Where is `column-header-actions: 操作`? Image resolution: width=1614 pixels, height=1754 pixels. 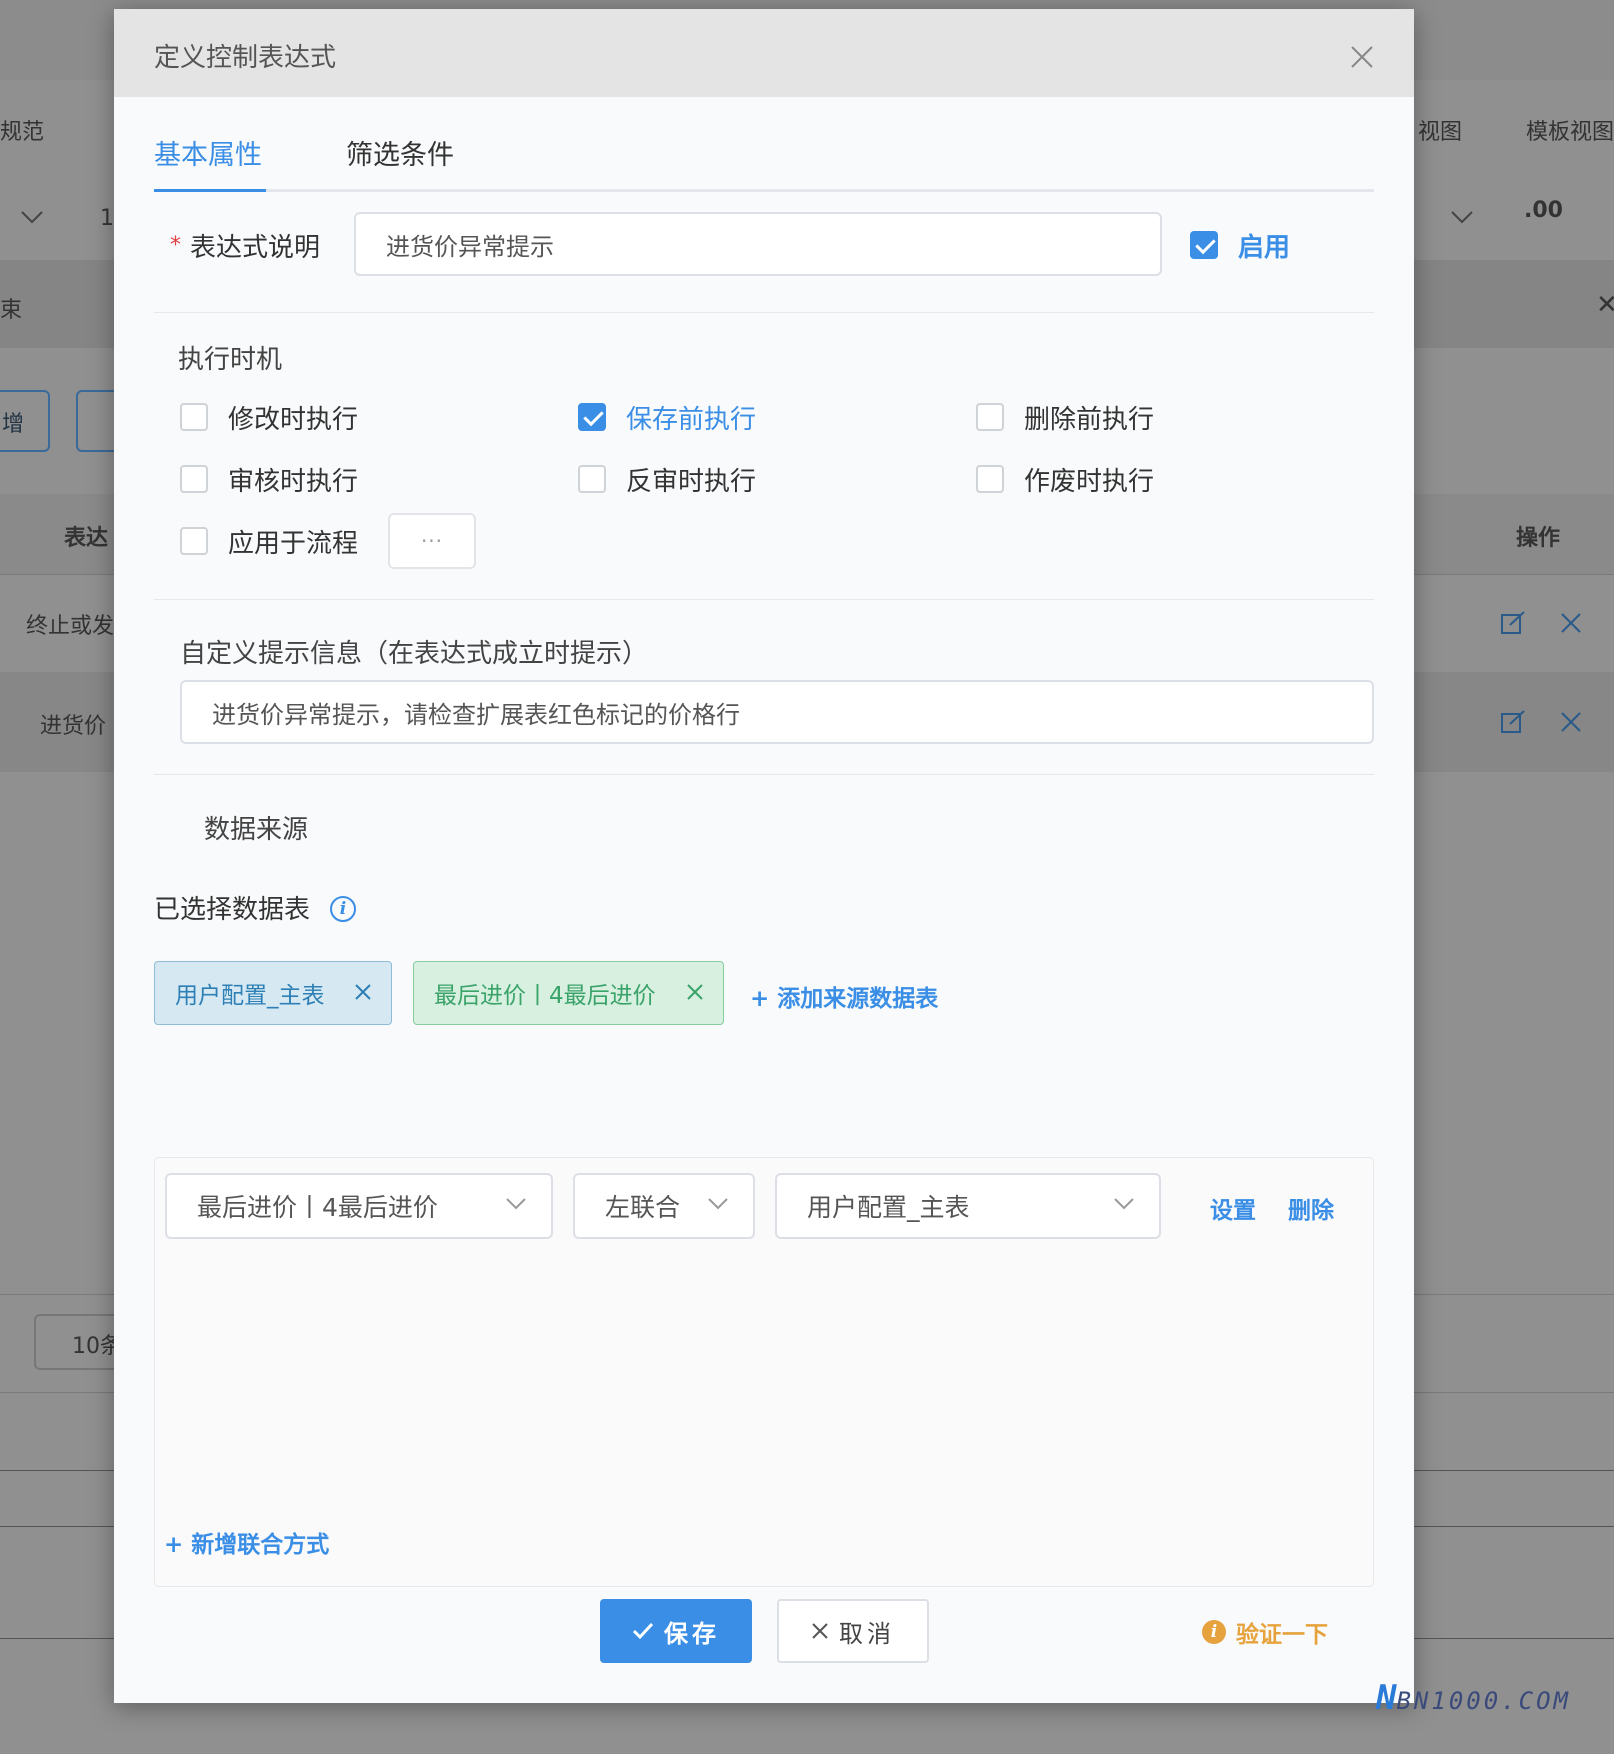 column-header-actions: 操作 is located at coordinates (1538, 538).